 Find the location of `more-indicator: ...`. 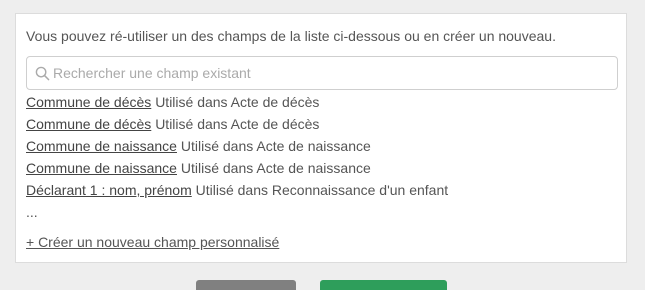

more-indicator: ... is located at coordinates (32, 212).